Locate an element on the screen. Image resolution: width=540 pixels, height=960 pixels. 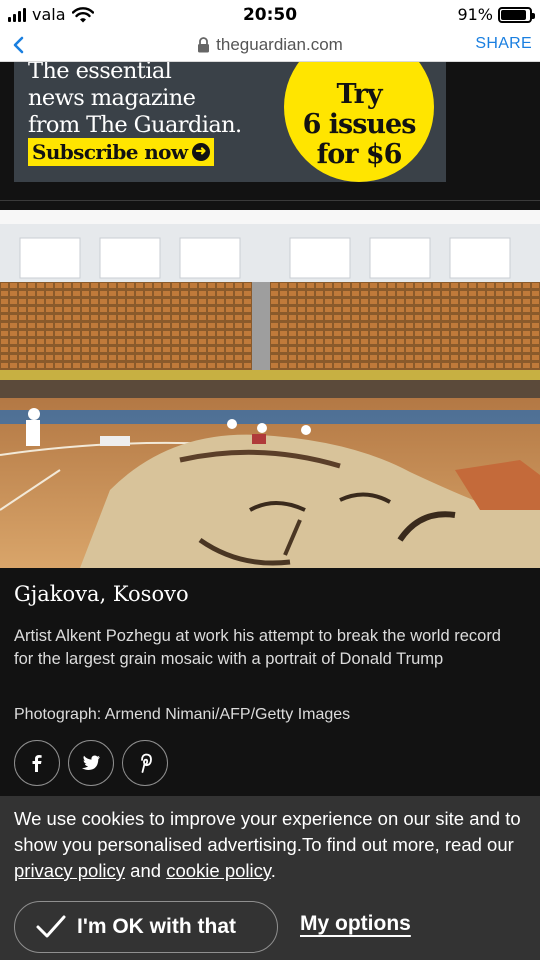
share-button: SHARE is located at coordinates (503, 44).